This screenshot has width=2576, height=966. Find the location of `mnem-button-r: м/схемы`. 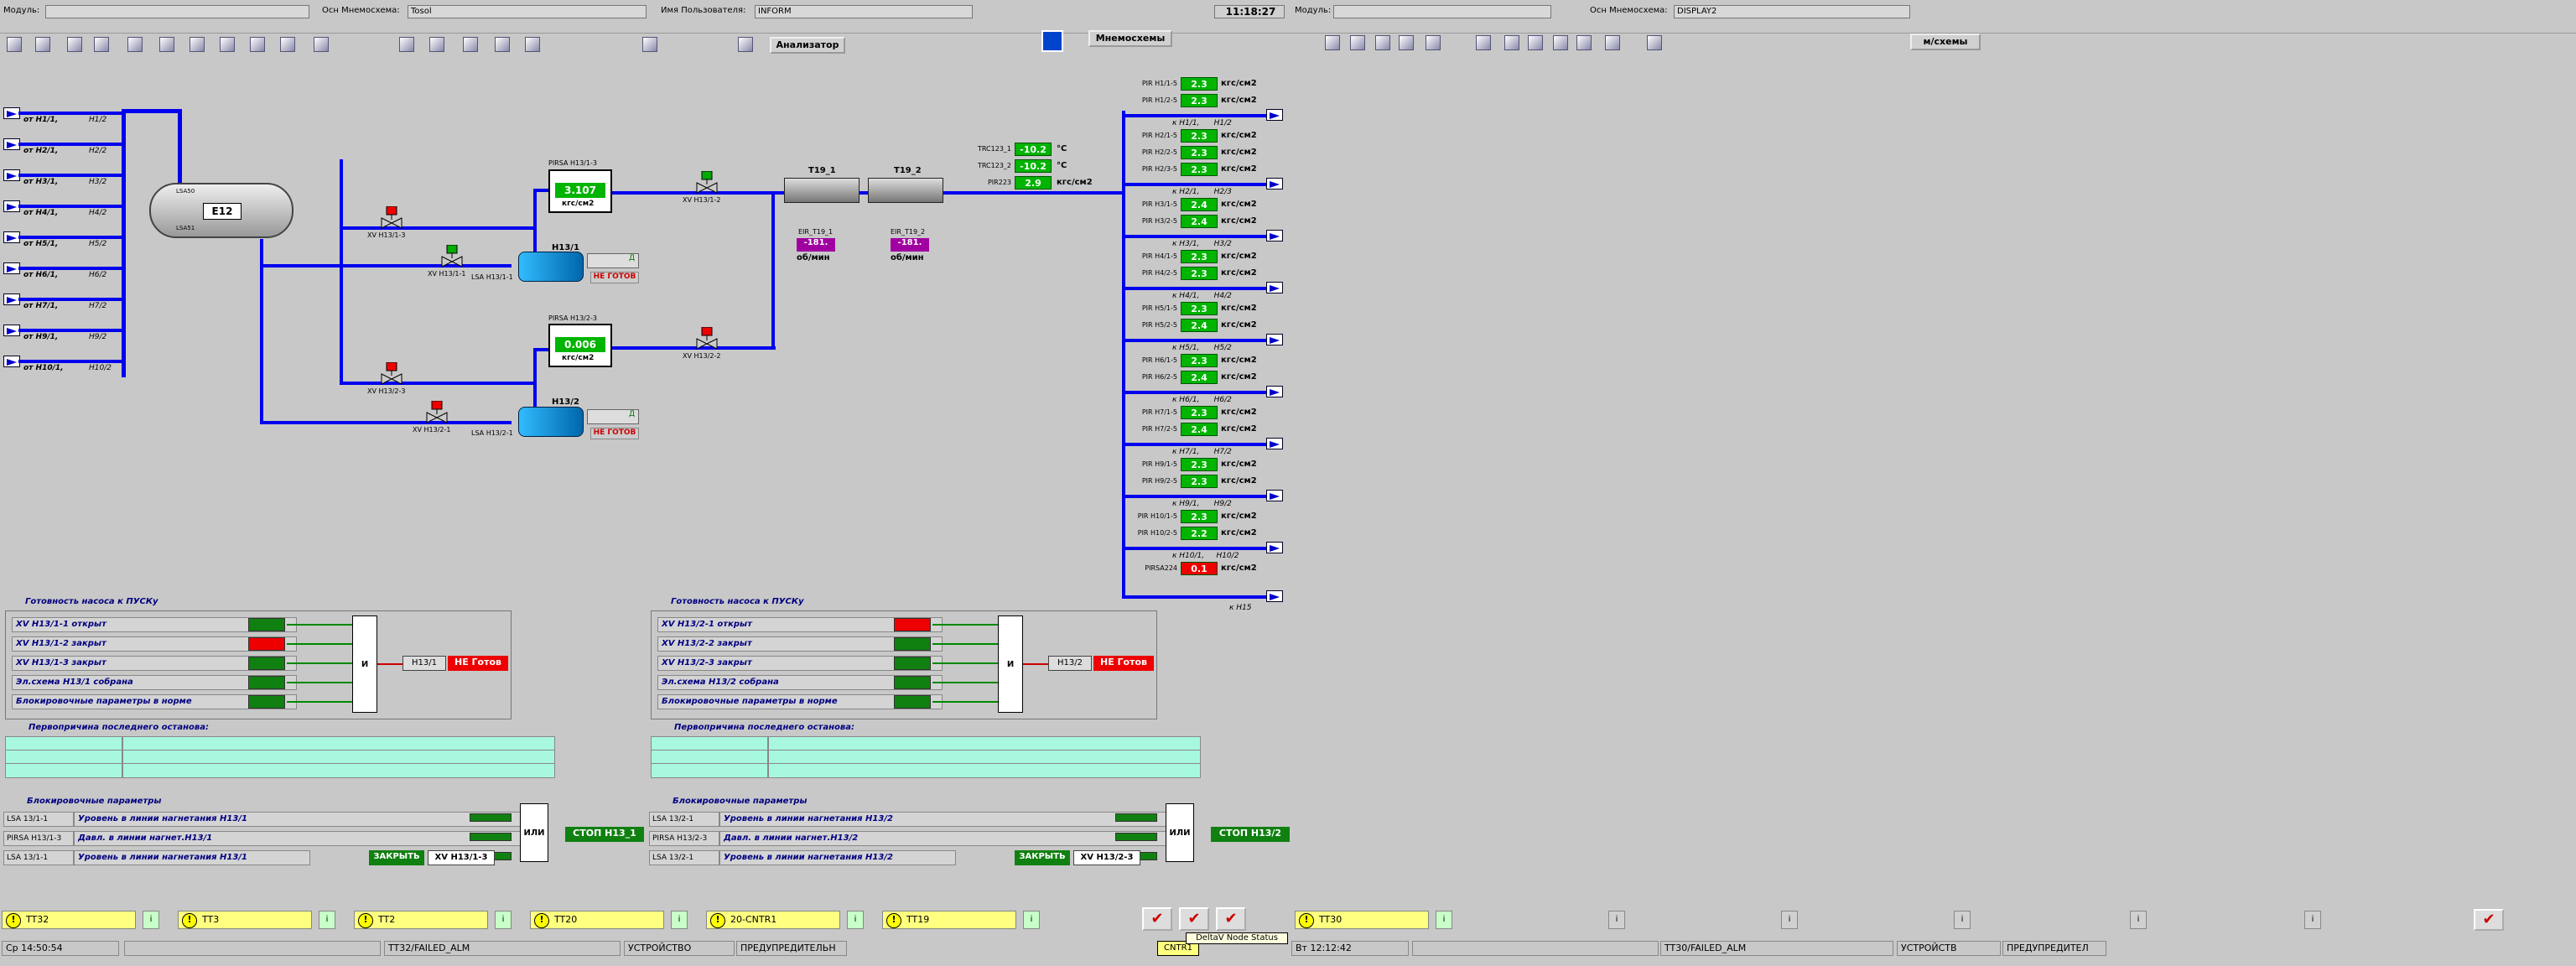

mnem-button-r: м/схемы is located at coordinates (1946, 42).